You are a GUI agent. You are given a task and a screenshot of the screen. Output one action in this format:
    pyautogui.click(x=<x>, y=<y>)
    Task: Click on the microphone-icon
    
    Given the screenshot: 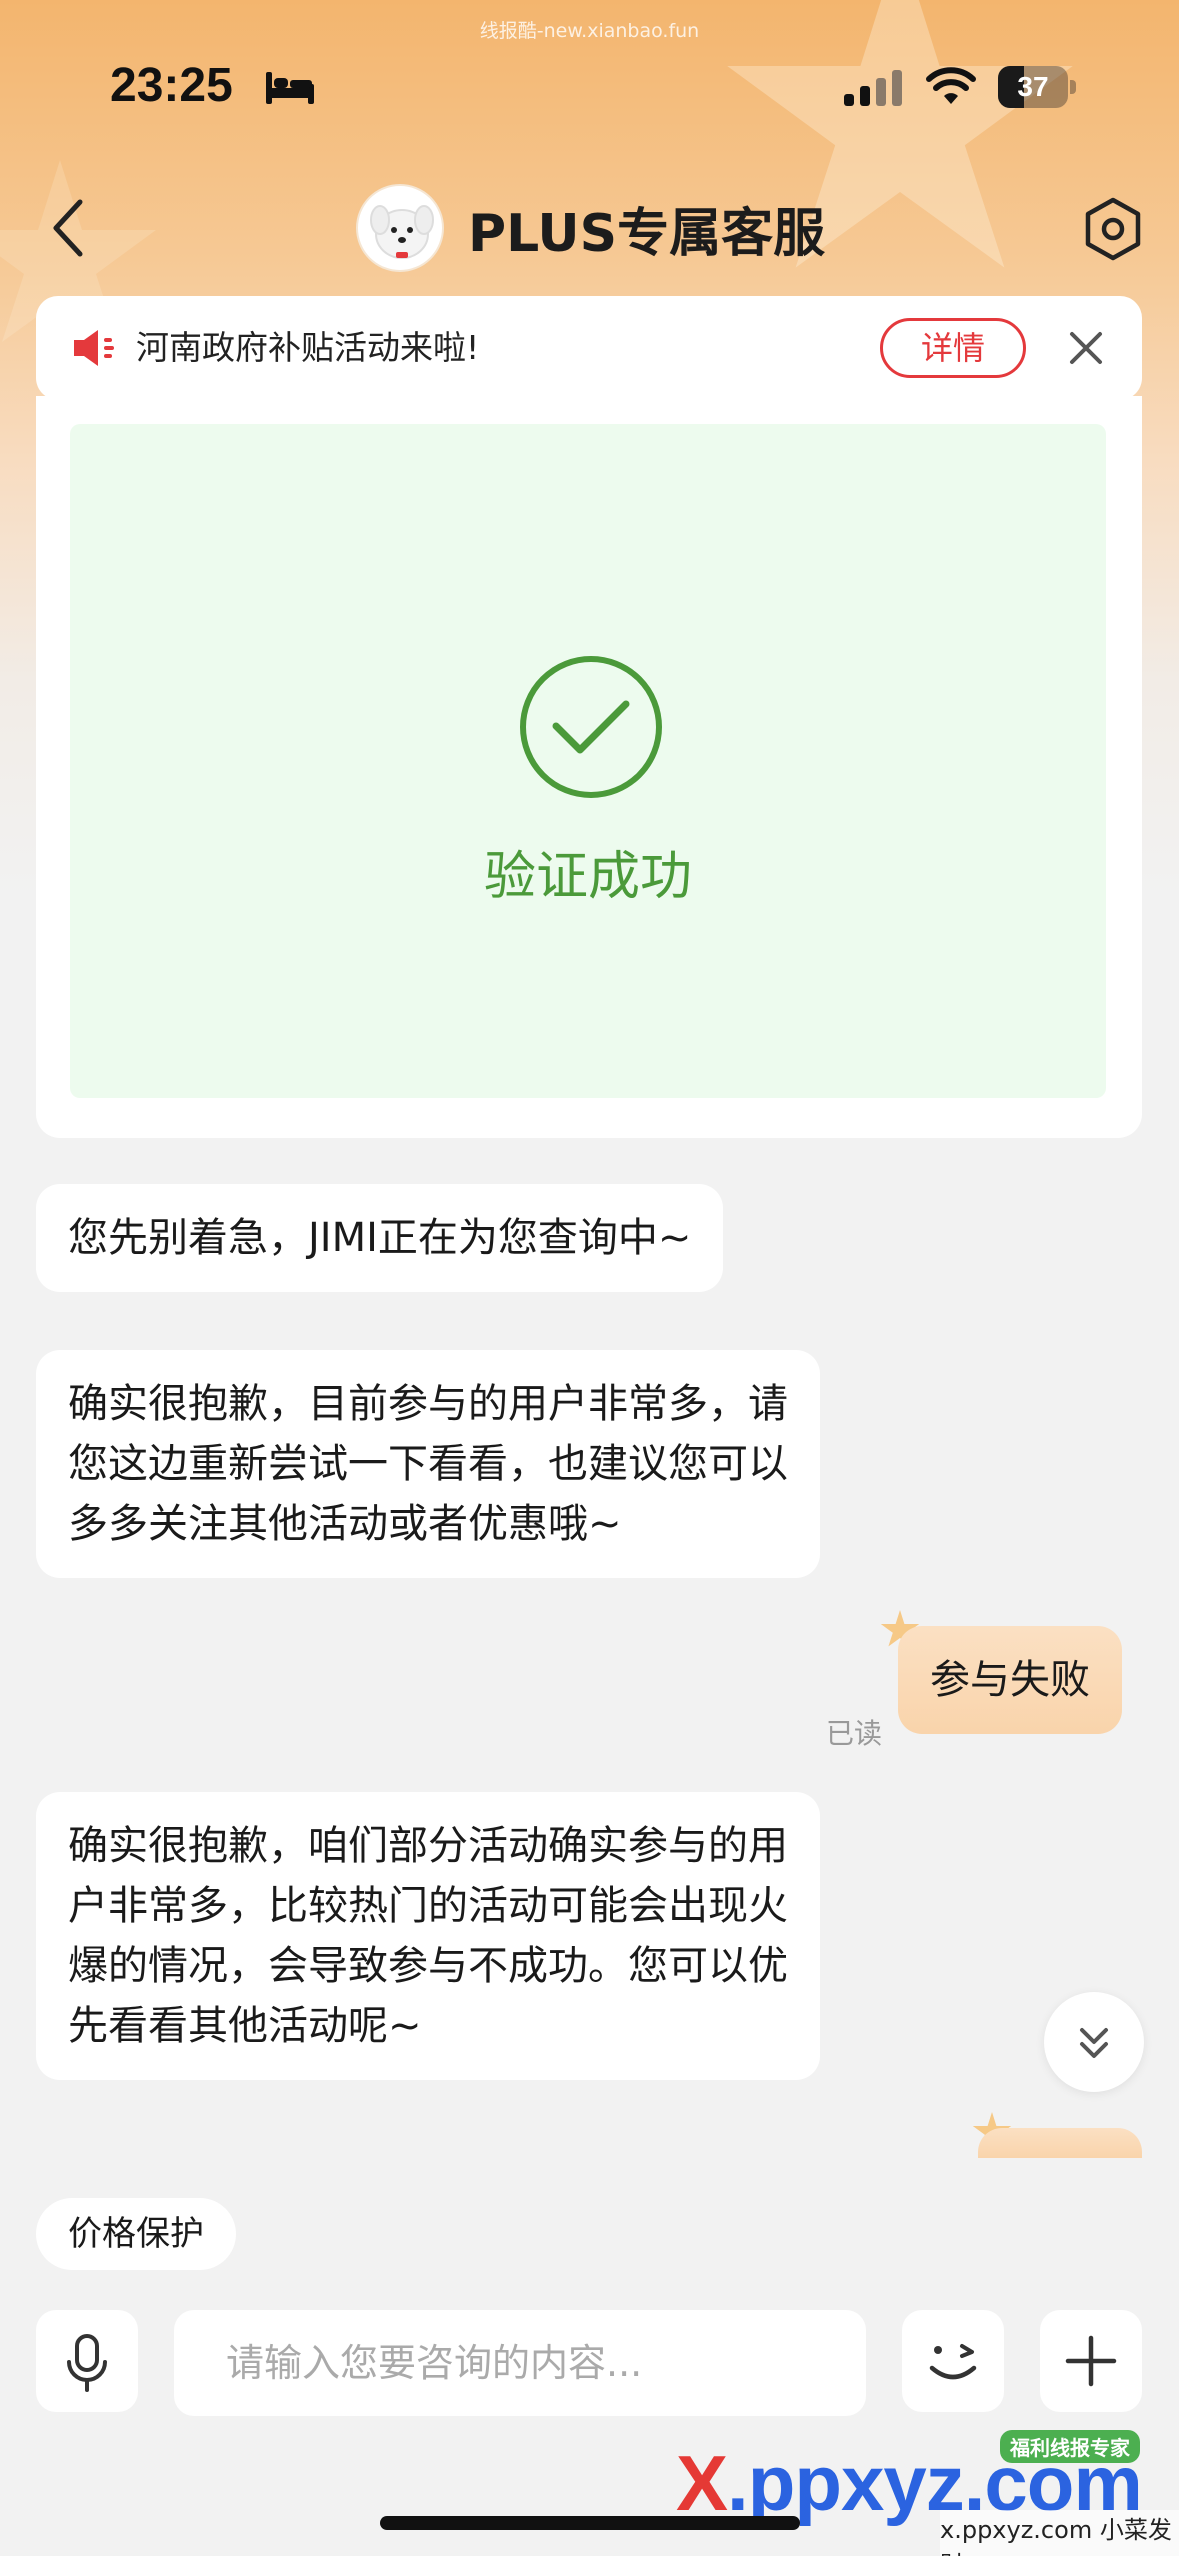 What is the action you would take?
    pyautogui.click(x=87, y=2363)
    